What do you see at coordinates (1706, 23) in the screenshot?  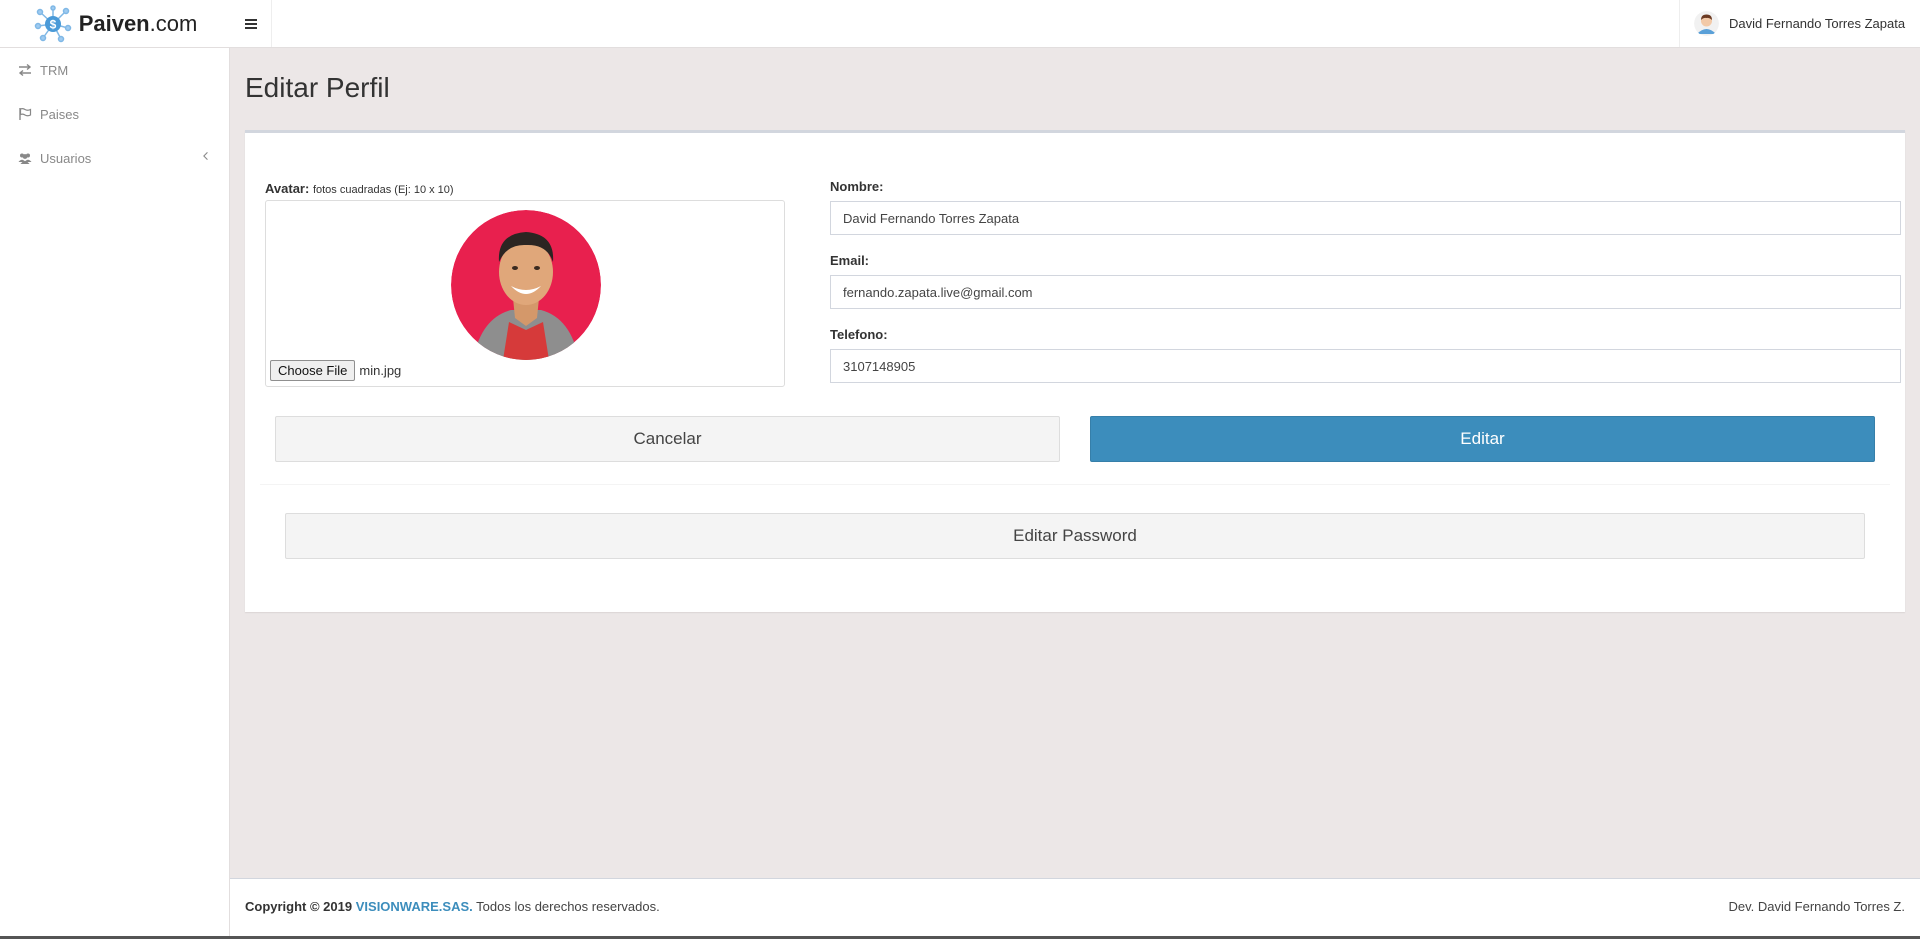 I see `user-avatar-icon` at bounding box center [1706, 23].